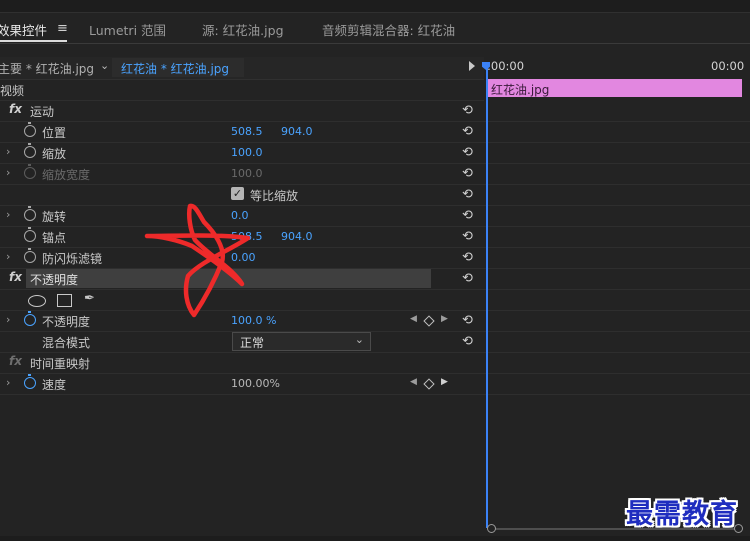 Image resolution: width=750 pixels, height=541 pixels. What do you see at coordinates (242, 174) in the screenshot?
I see `scale-width-row: › 缩放宽度 100.0 ⟲` at bounding box center [242, 174].